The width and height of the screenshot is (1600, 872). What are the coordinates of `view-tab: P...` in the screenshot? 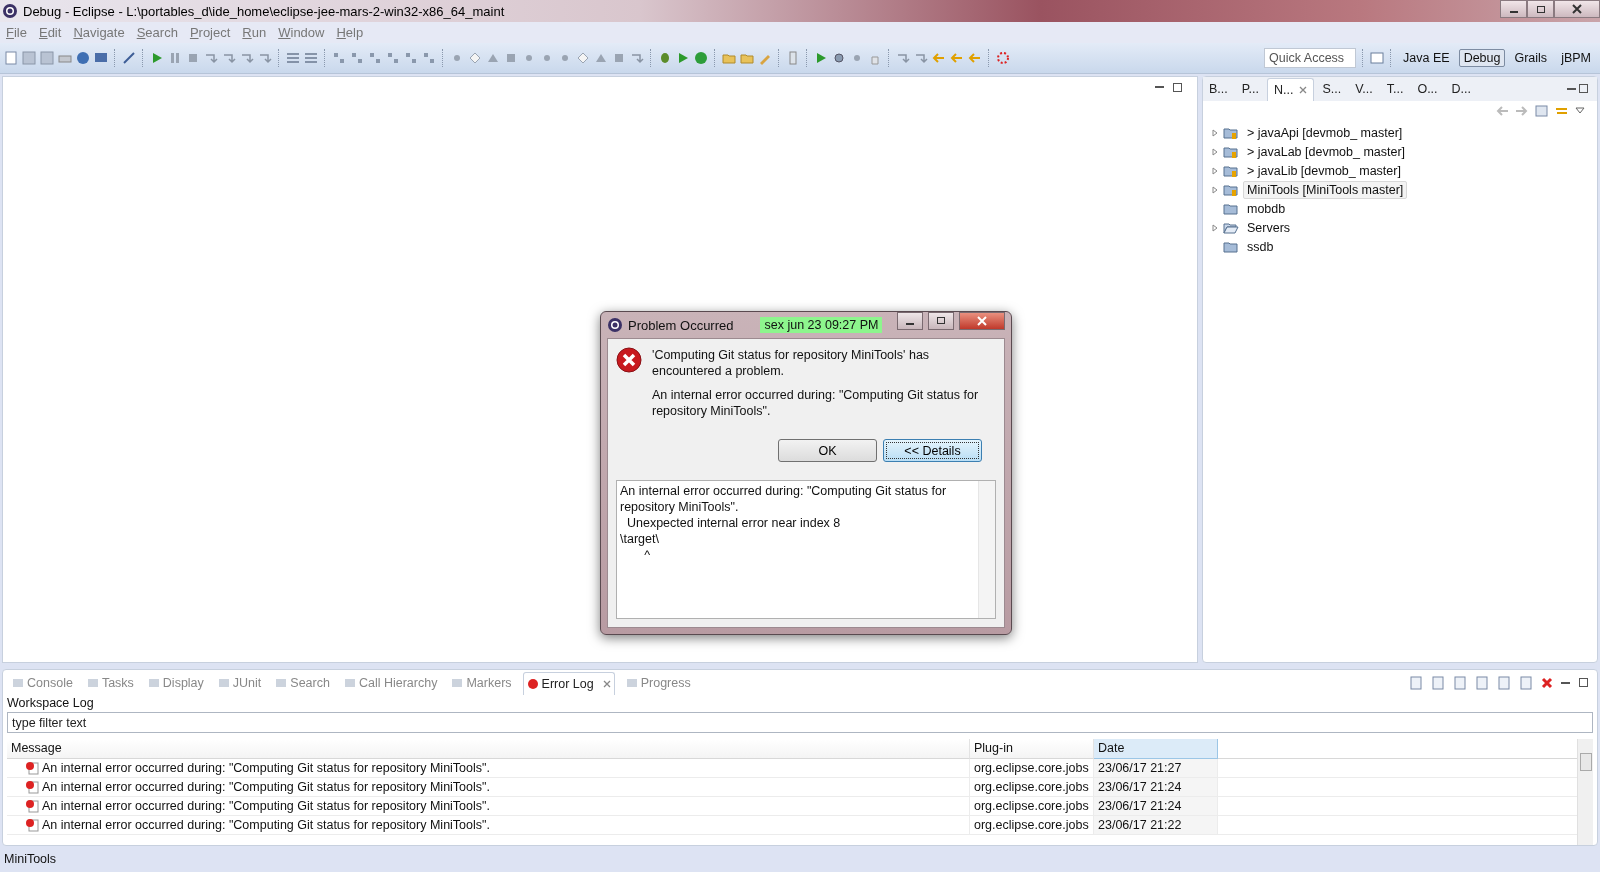 It's located at (1250, 89).